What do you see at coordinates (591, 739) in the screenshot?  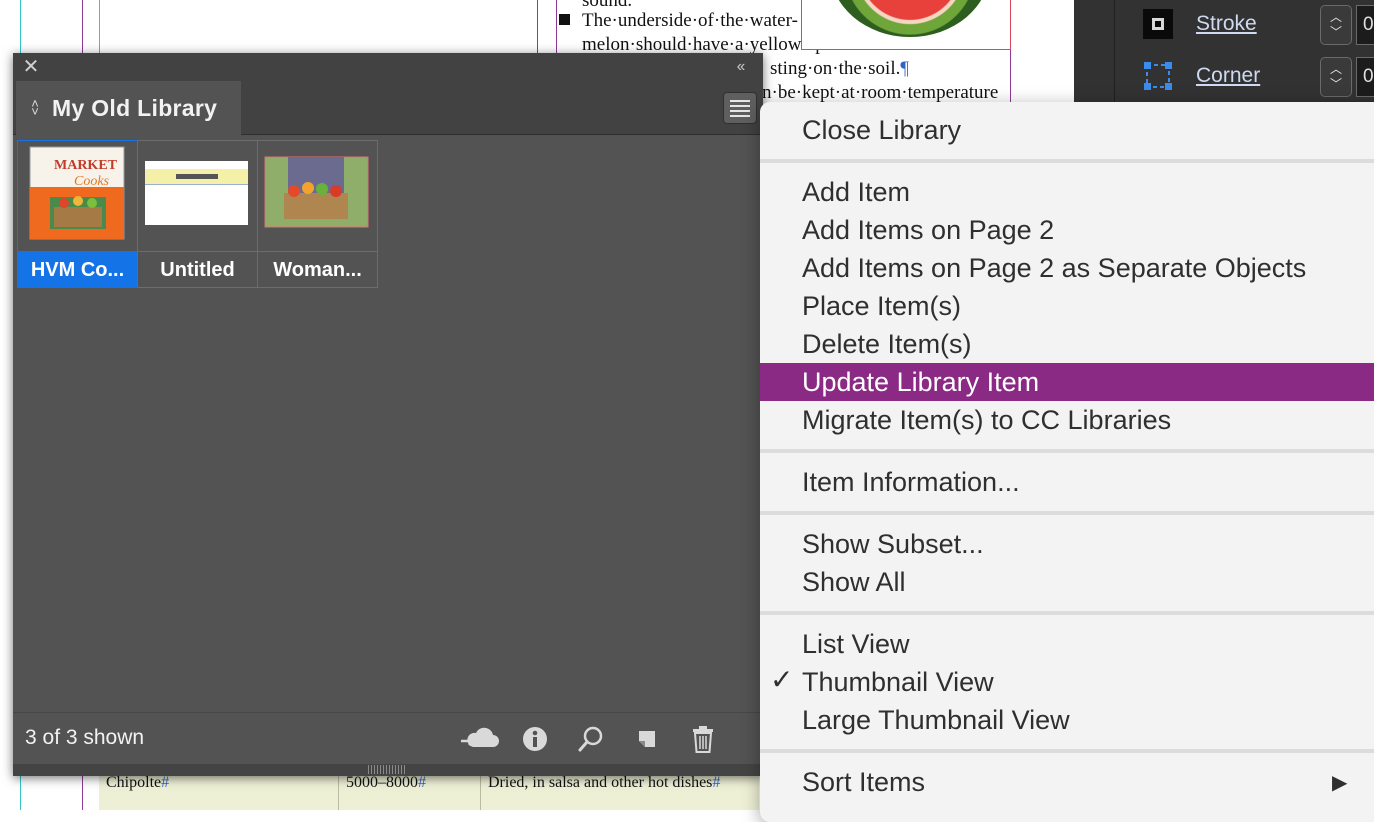 I see `search-icon` at bounding box center [591, 739].